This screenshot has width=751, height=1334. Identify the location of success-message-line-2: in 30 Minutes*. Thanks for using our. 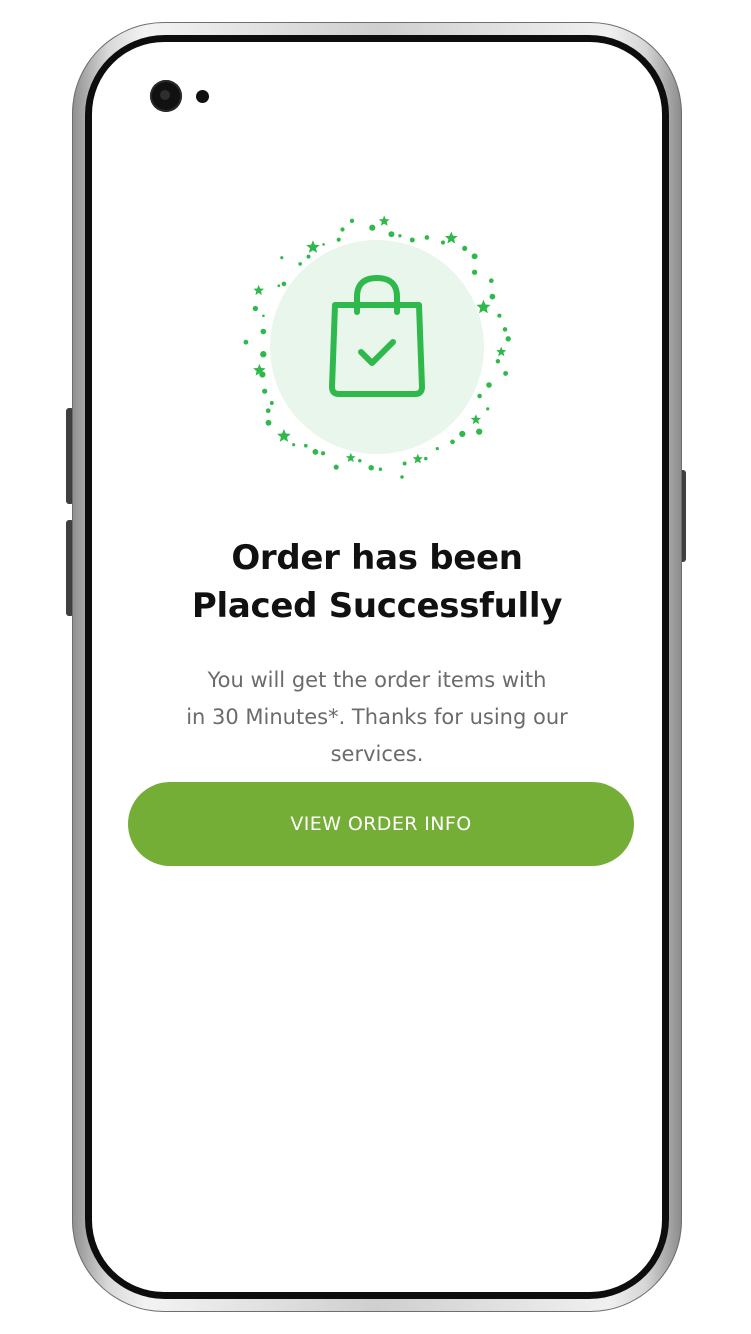
(377, 717).